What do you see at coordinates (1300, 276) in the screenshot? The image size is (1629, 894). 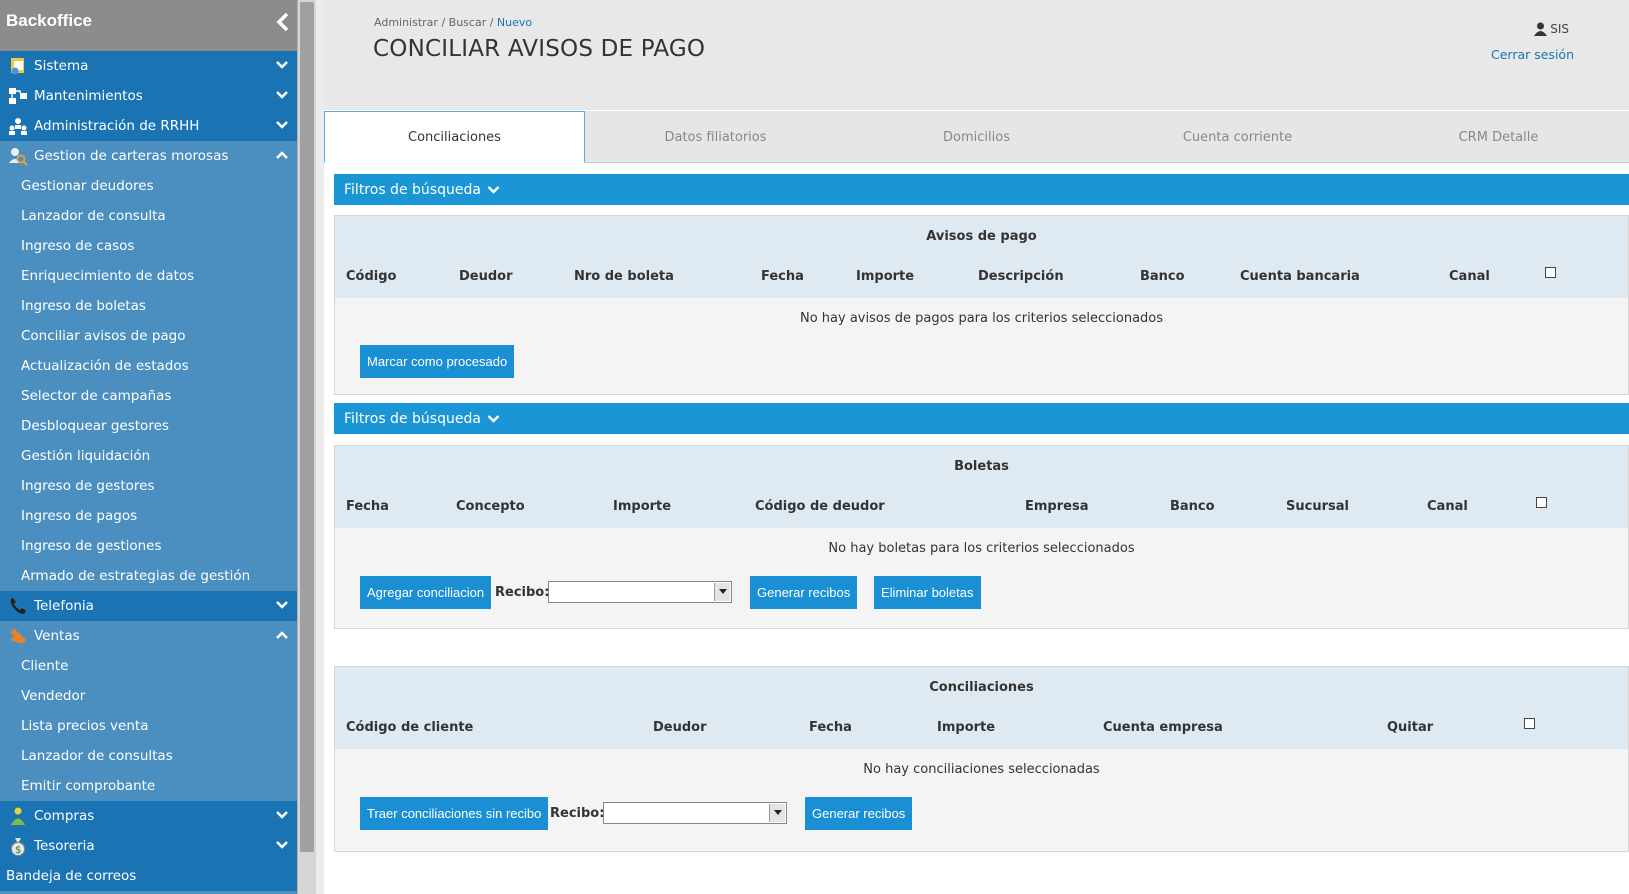 I see `col-cuenta-bancaria: Cuenta bancaria` at bounding box center [1300, 276].